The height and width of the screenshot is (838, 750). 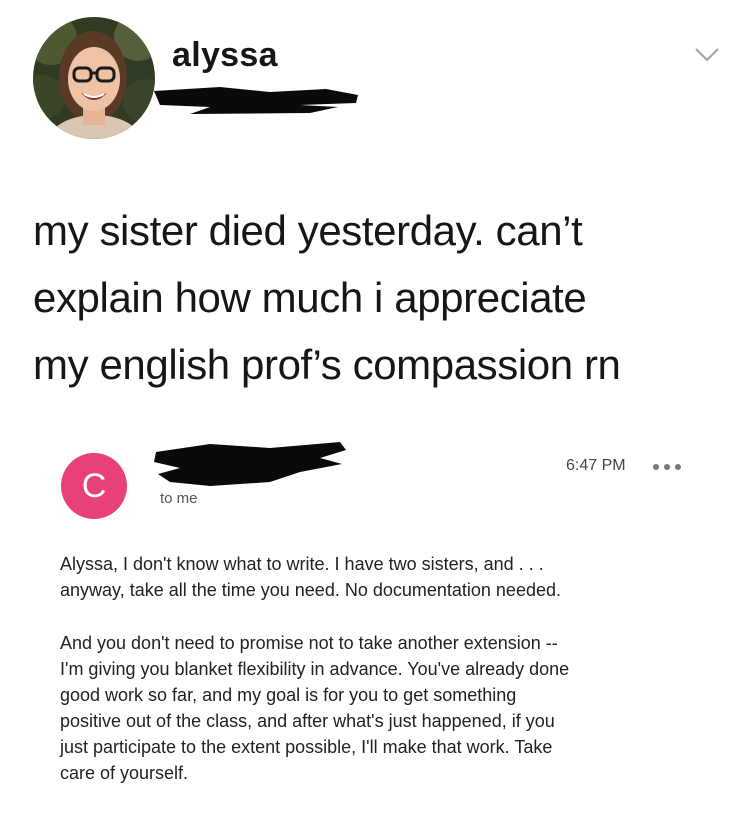 What do you see at coordinates (94, 486) in the screenshot?
I see `sender-avatar: C` at bounding box center [94, 486].